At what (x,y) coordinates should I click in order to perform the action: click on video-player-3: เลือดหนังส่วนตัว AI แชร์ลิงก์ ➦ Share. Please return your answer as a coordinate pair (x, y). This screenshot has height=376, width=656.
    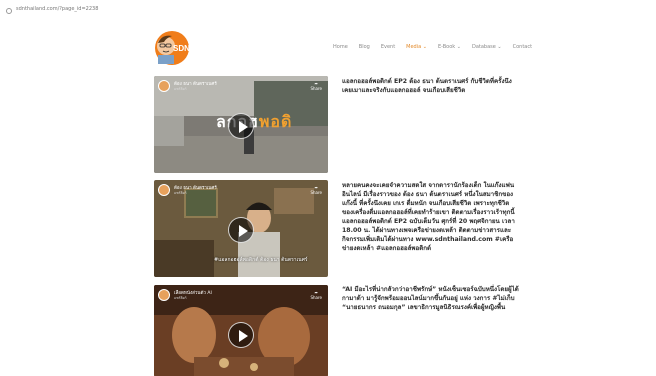
    Looking at the image, I should click on (241, 330).